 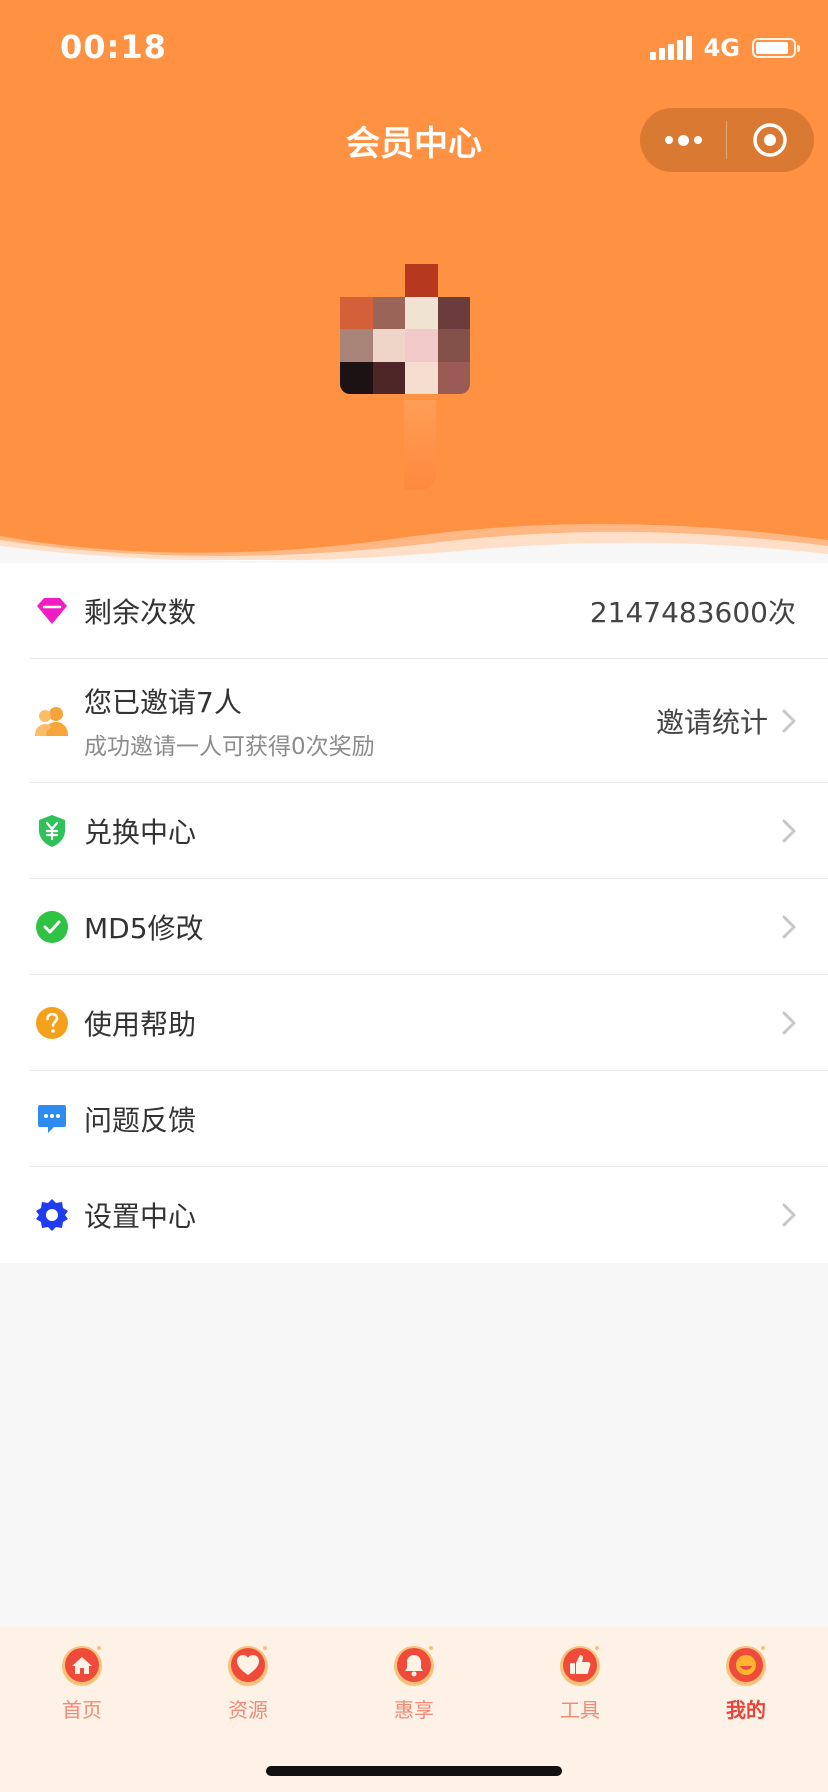 What do you see at coordinates (414, 1666) in the screenshot?
I see `bell-icon` at bounding box center [414, 1666].